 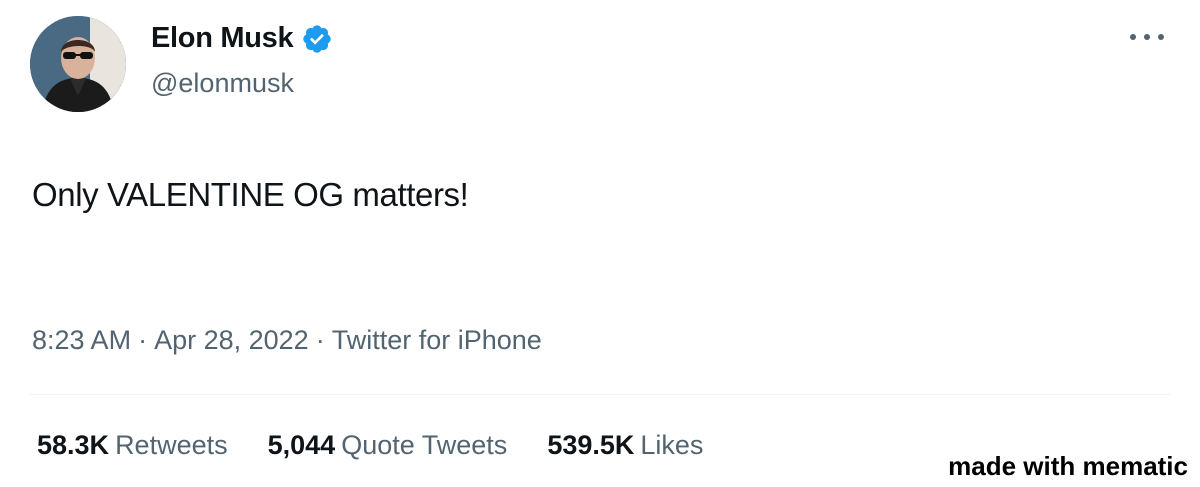 What do you see at coordinates (222, 83) in the screenshot?
I see `author-handle: @elonmusk` at bounding box center [222, 83].